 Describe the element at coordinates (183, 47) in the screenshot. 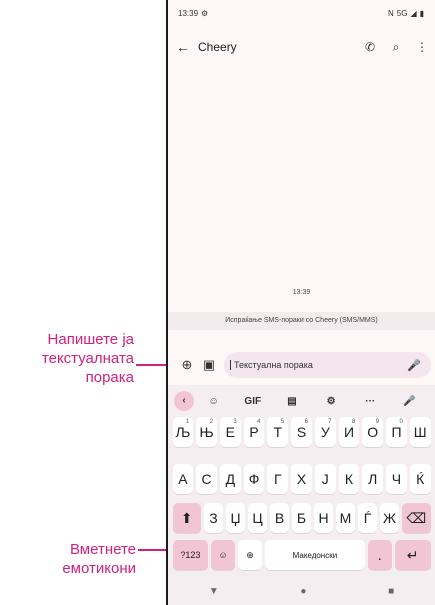

I see `back-arrow-icon: ←` at that location.